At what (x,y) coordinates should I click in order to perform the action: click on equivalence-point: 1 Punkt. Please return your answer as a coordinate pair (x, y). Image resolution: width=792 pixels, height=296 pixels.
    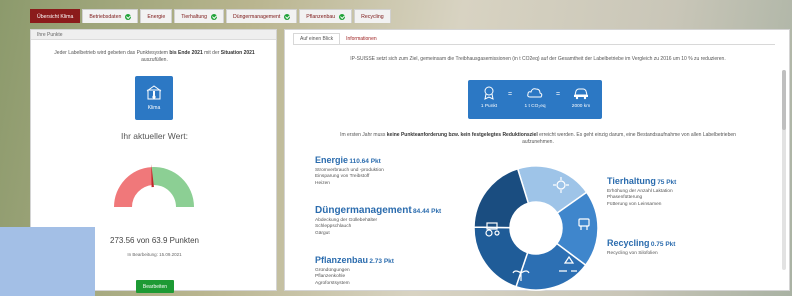
    Looking at the image, I should click on (489, 97).